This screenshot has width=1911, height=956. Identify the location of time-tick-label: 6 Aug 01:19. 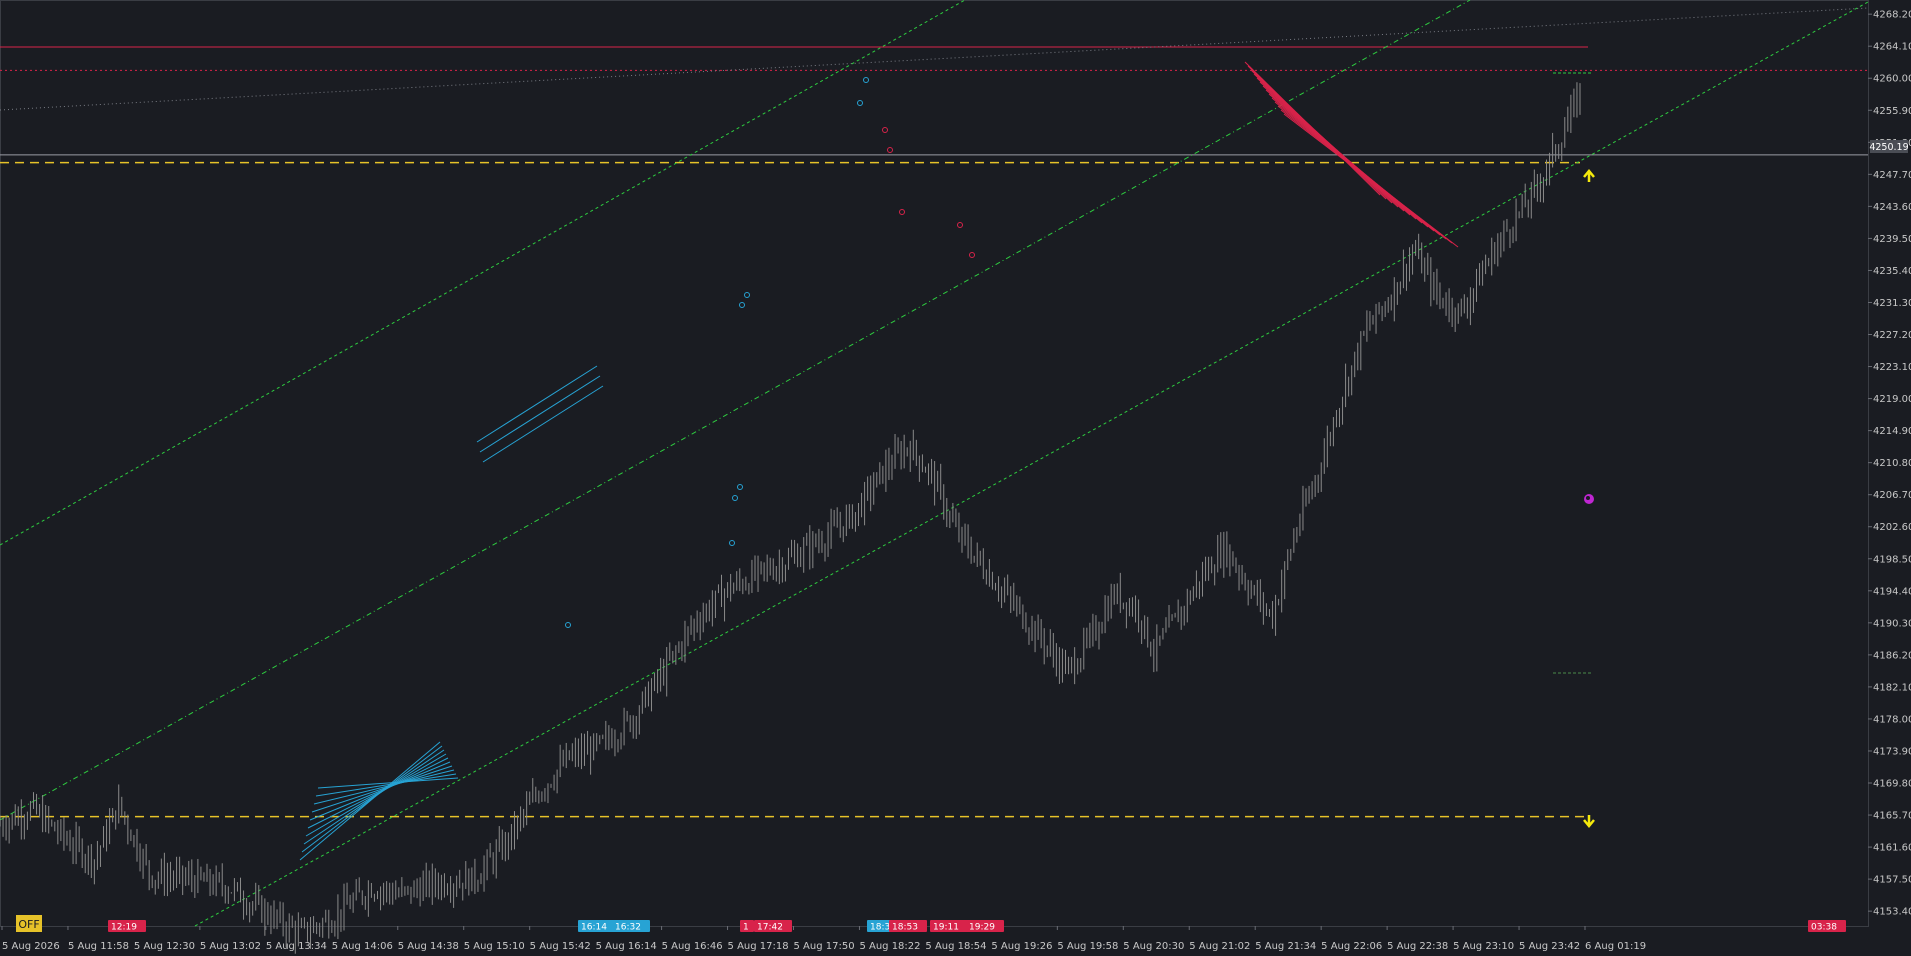
(1615, 946).